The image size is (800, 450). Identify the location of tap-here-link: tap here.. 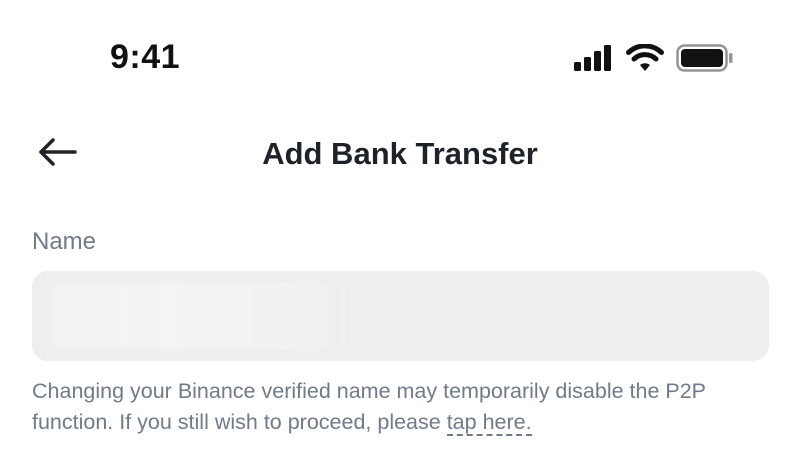
(489, 423).